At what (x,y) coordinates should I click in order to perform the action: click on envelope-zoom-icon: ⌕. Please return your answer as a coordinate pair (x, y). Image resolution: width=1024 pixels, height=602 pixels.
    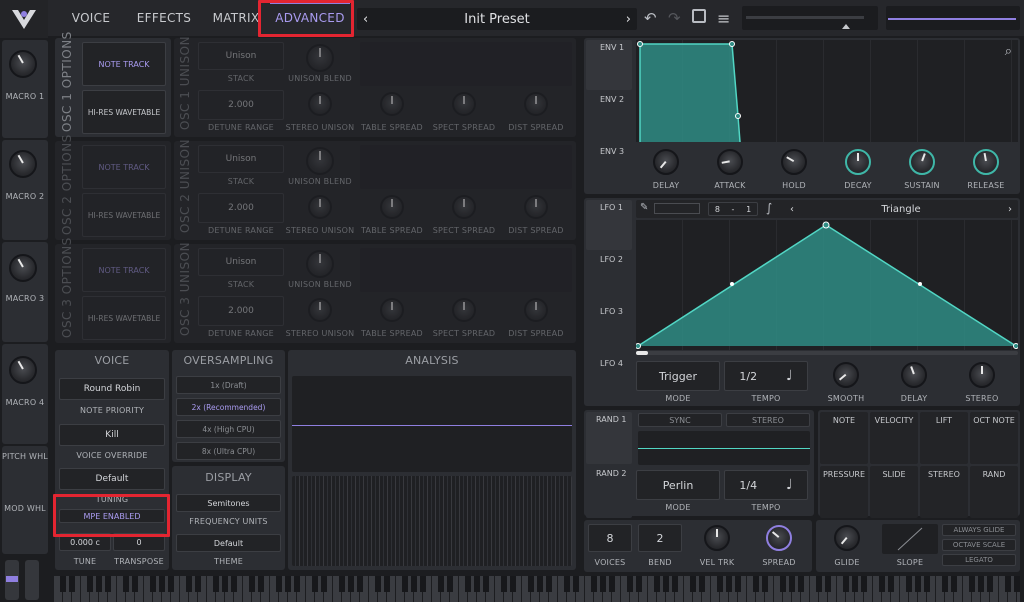
    Looking at the image, I should click on (1008, 51).